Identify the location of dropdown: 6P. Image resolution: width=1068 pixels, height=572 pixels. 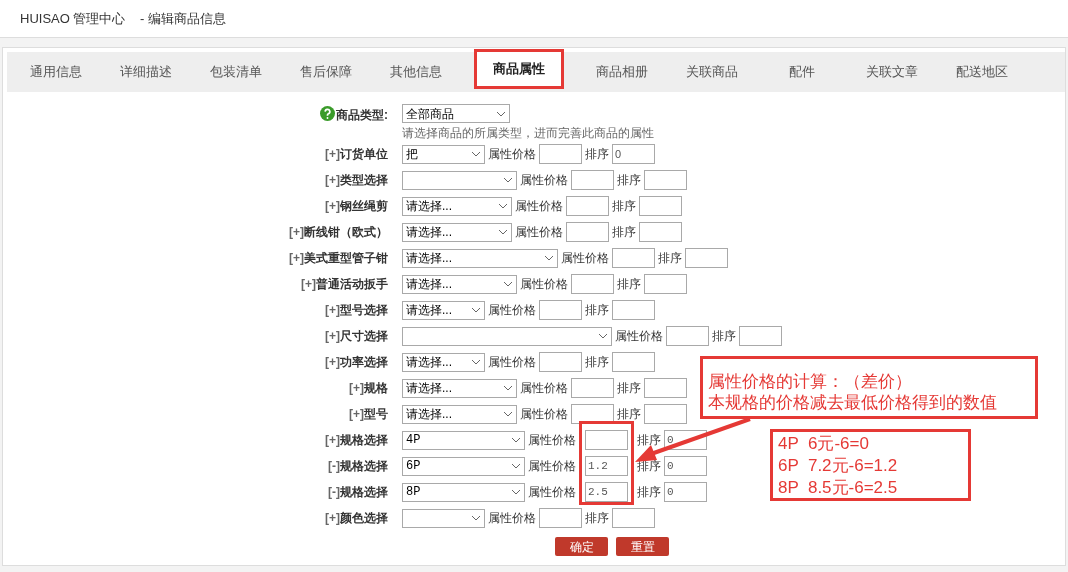
(463, 466).